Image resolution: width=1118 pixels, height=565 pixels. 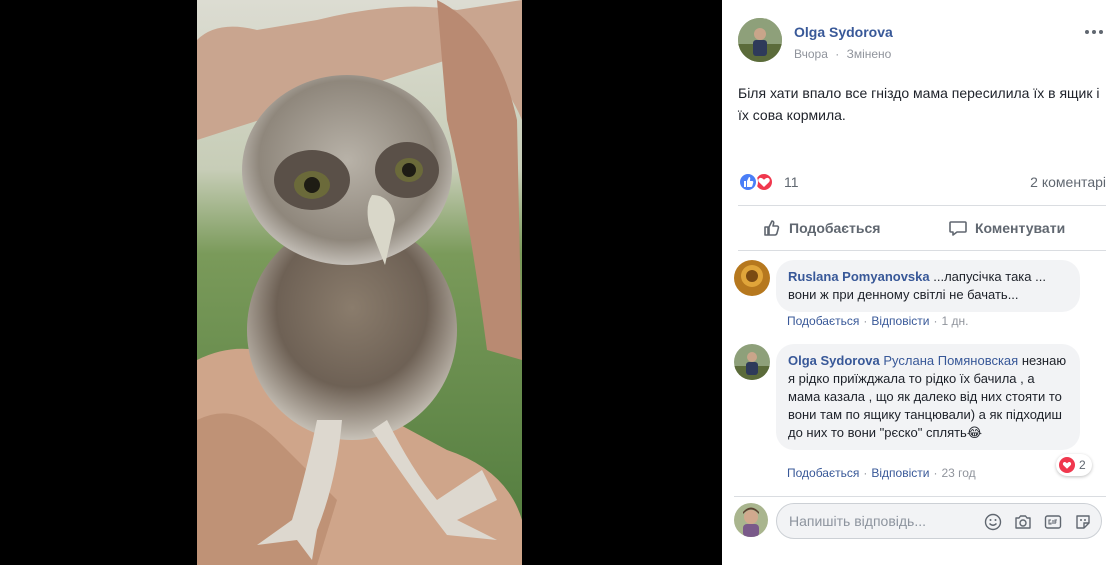 I want to click on author-avatar, so click(x=760, y=40).